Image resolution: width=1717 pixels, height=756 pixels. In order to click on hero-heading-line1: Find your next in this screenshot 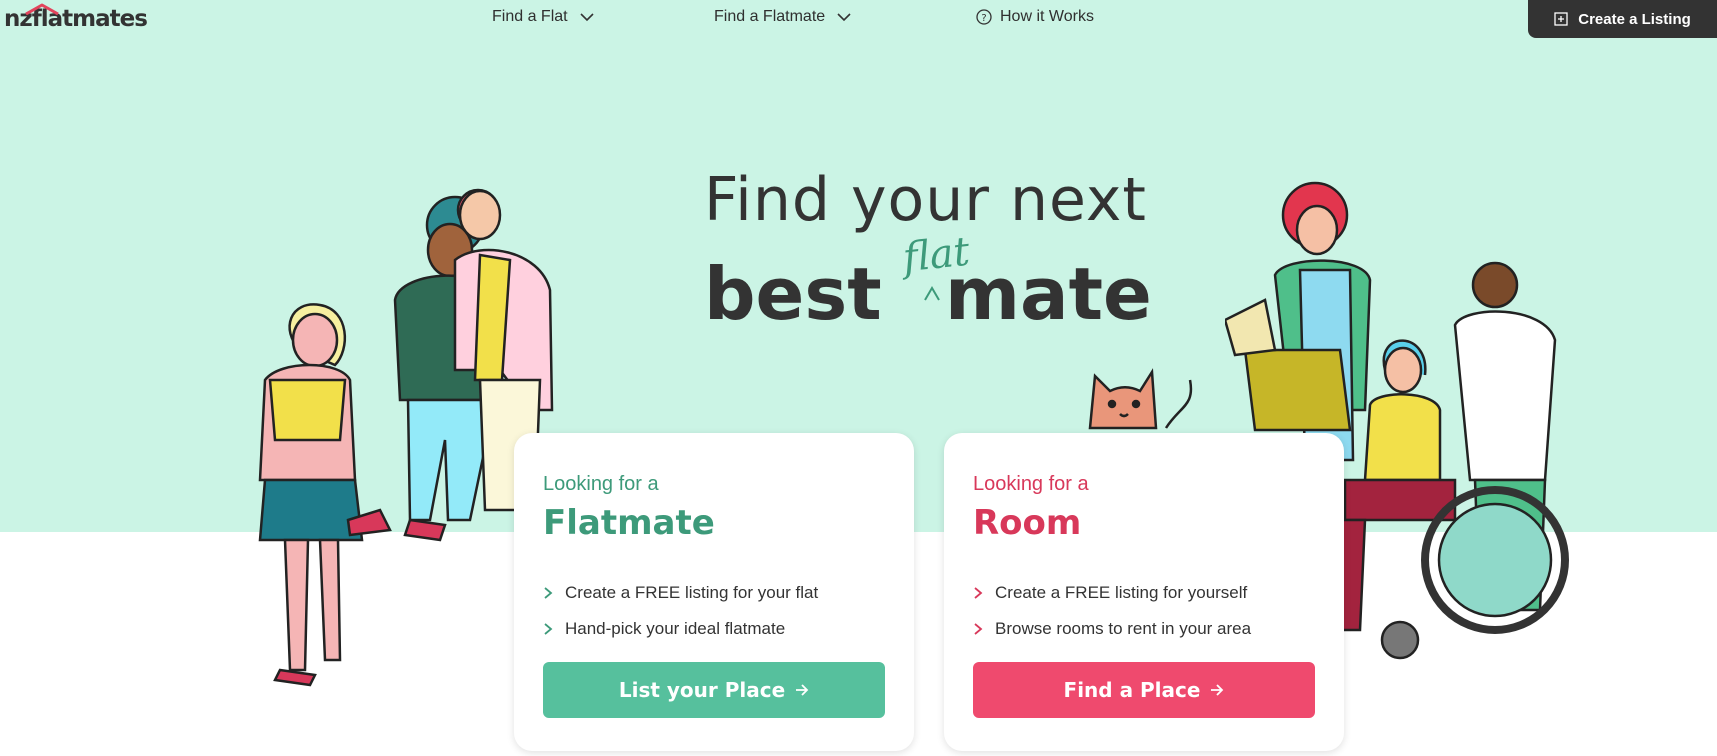, I will do `click(925, 200)`.